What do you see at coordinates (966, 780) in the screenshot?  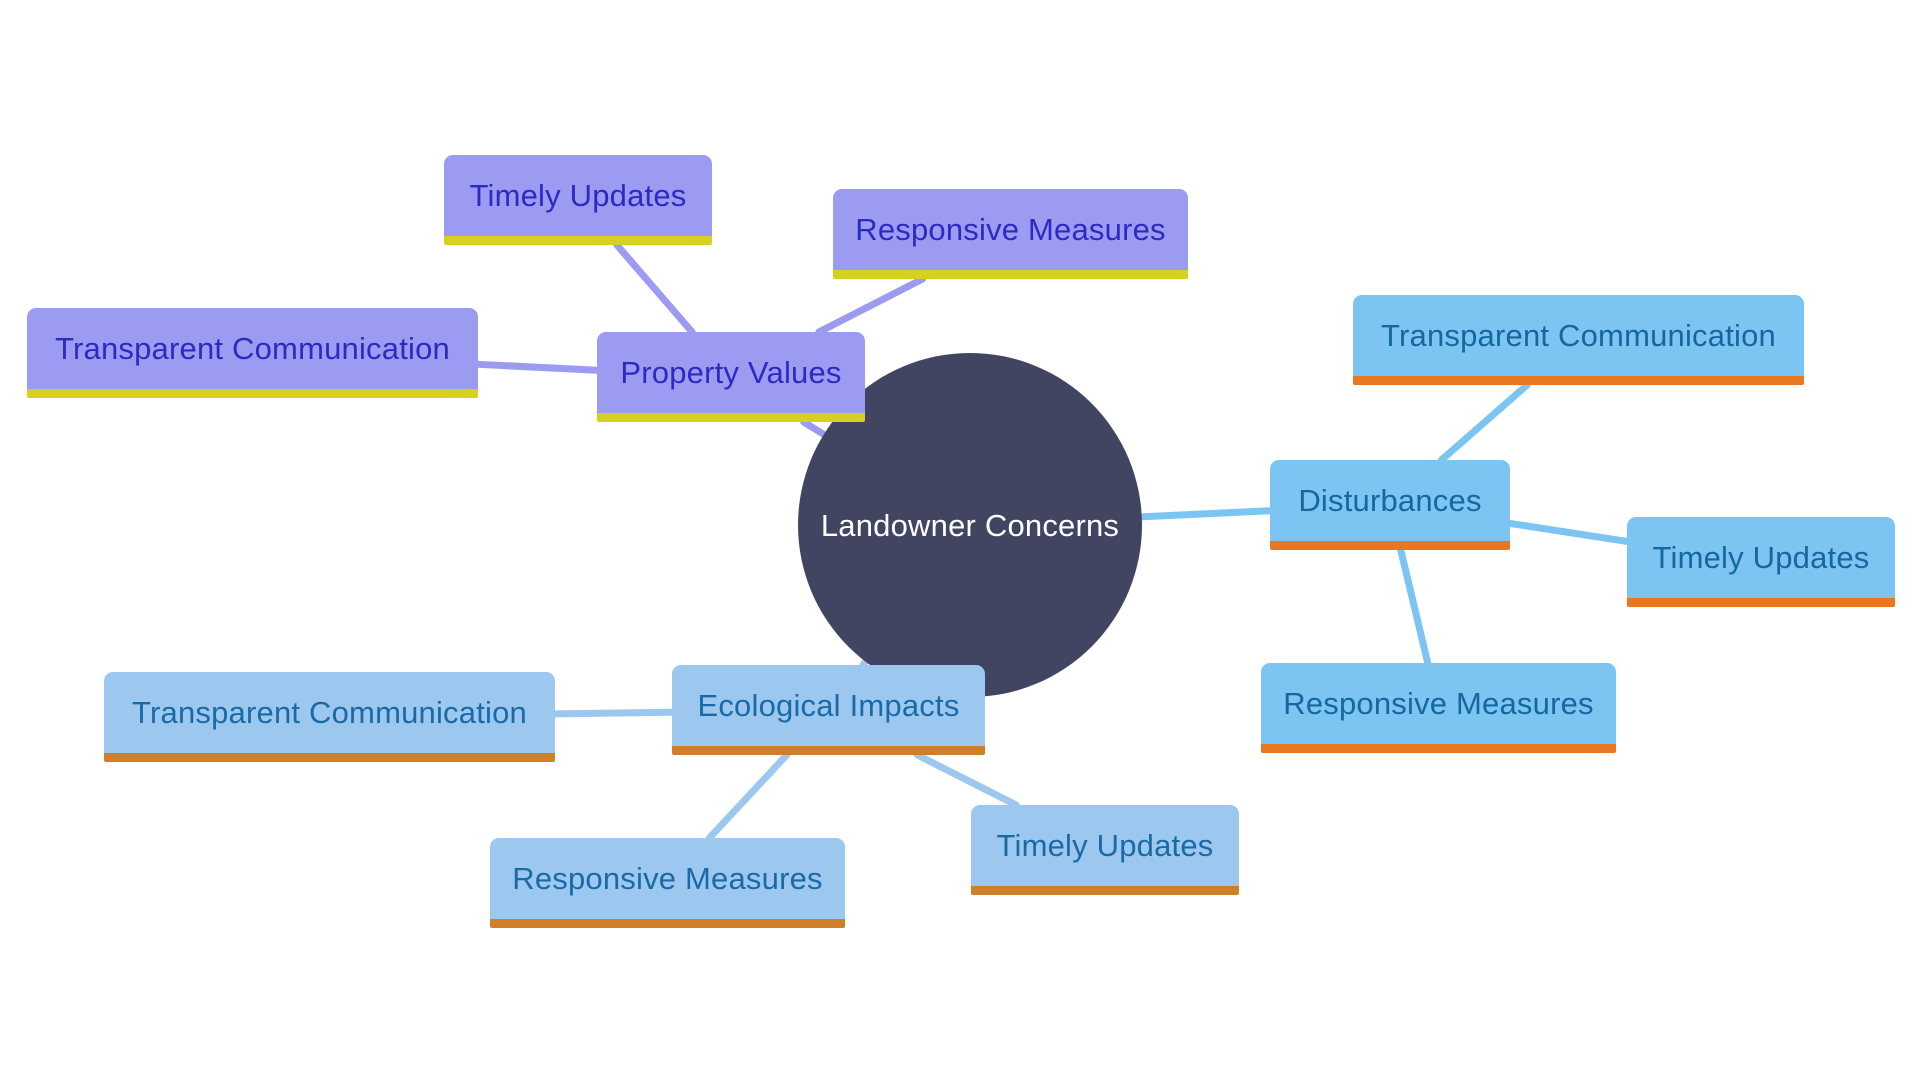 I see `edge-ei-timely-updates` at bounding box center [966, 780].